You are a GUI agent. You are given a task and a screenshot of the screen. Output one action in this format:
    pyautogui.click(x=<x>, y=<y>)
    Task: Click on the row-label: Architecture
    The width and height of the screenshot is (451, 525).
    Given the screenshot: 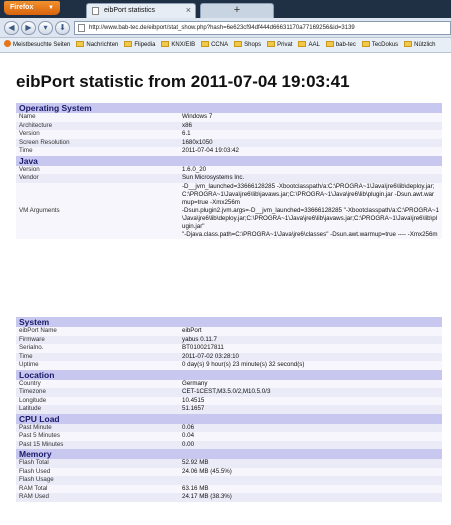 What is the action you would take?
    pyautogui.click(x=97, y=125)
    